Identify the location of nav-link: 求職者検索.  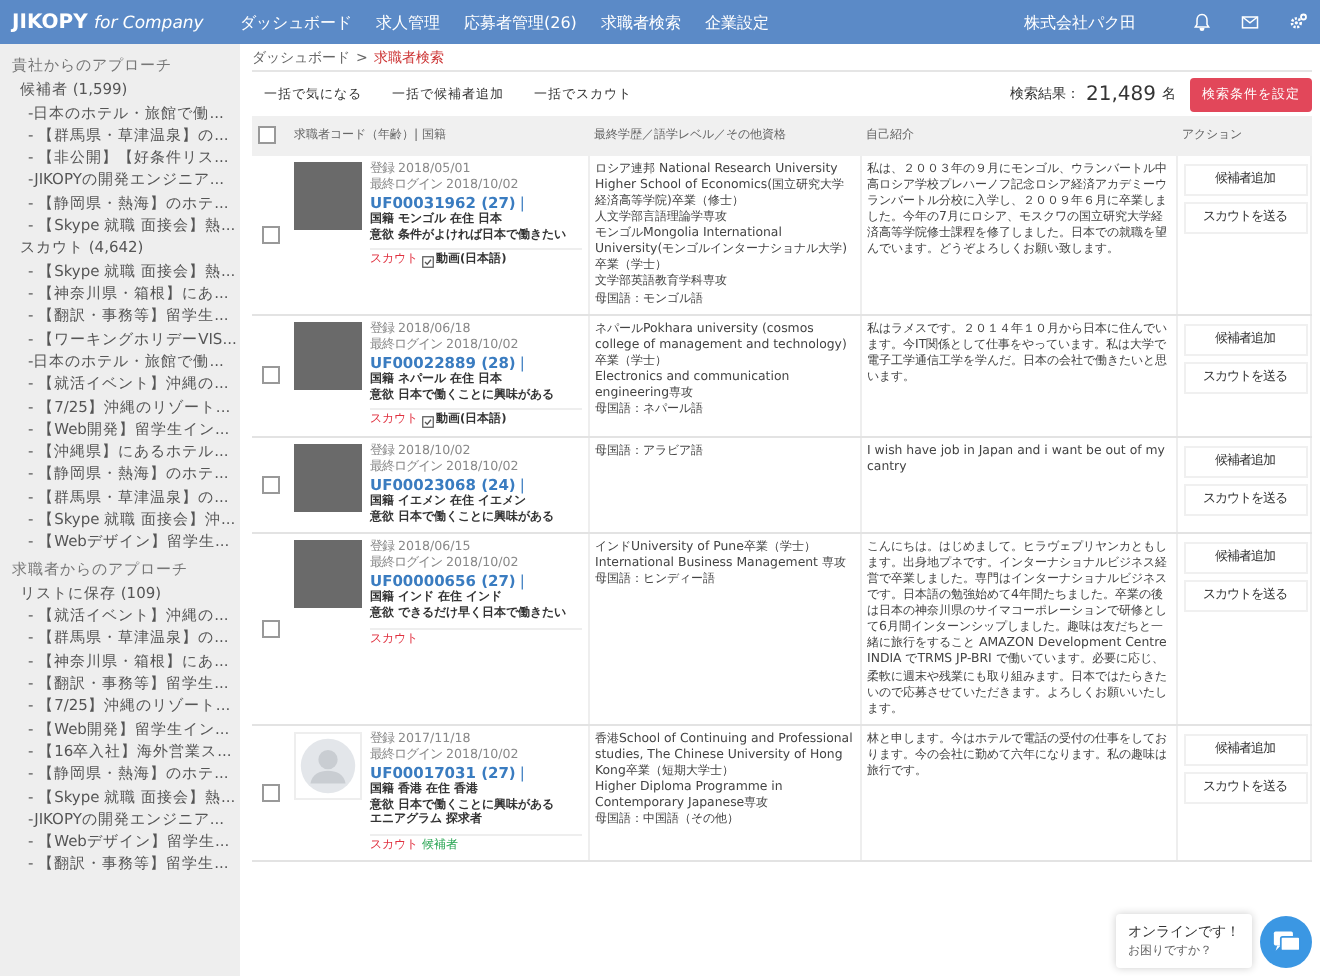
(640, 22).